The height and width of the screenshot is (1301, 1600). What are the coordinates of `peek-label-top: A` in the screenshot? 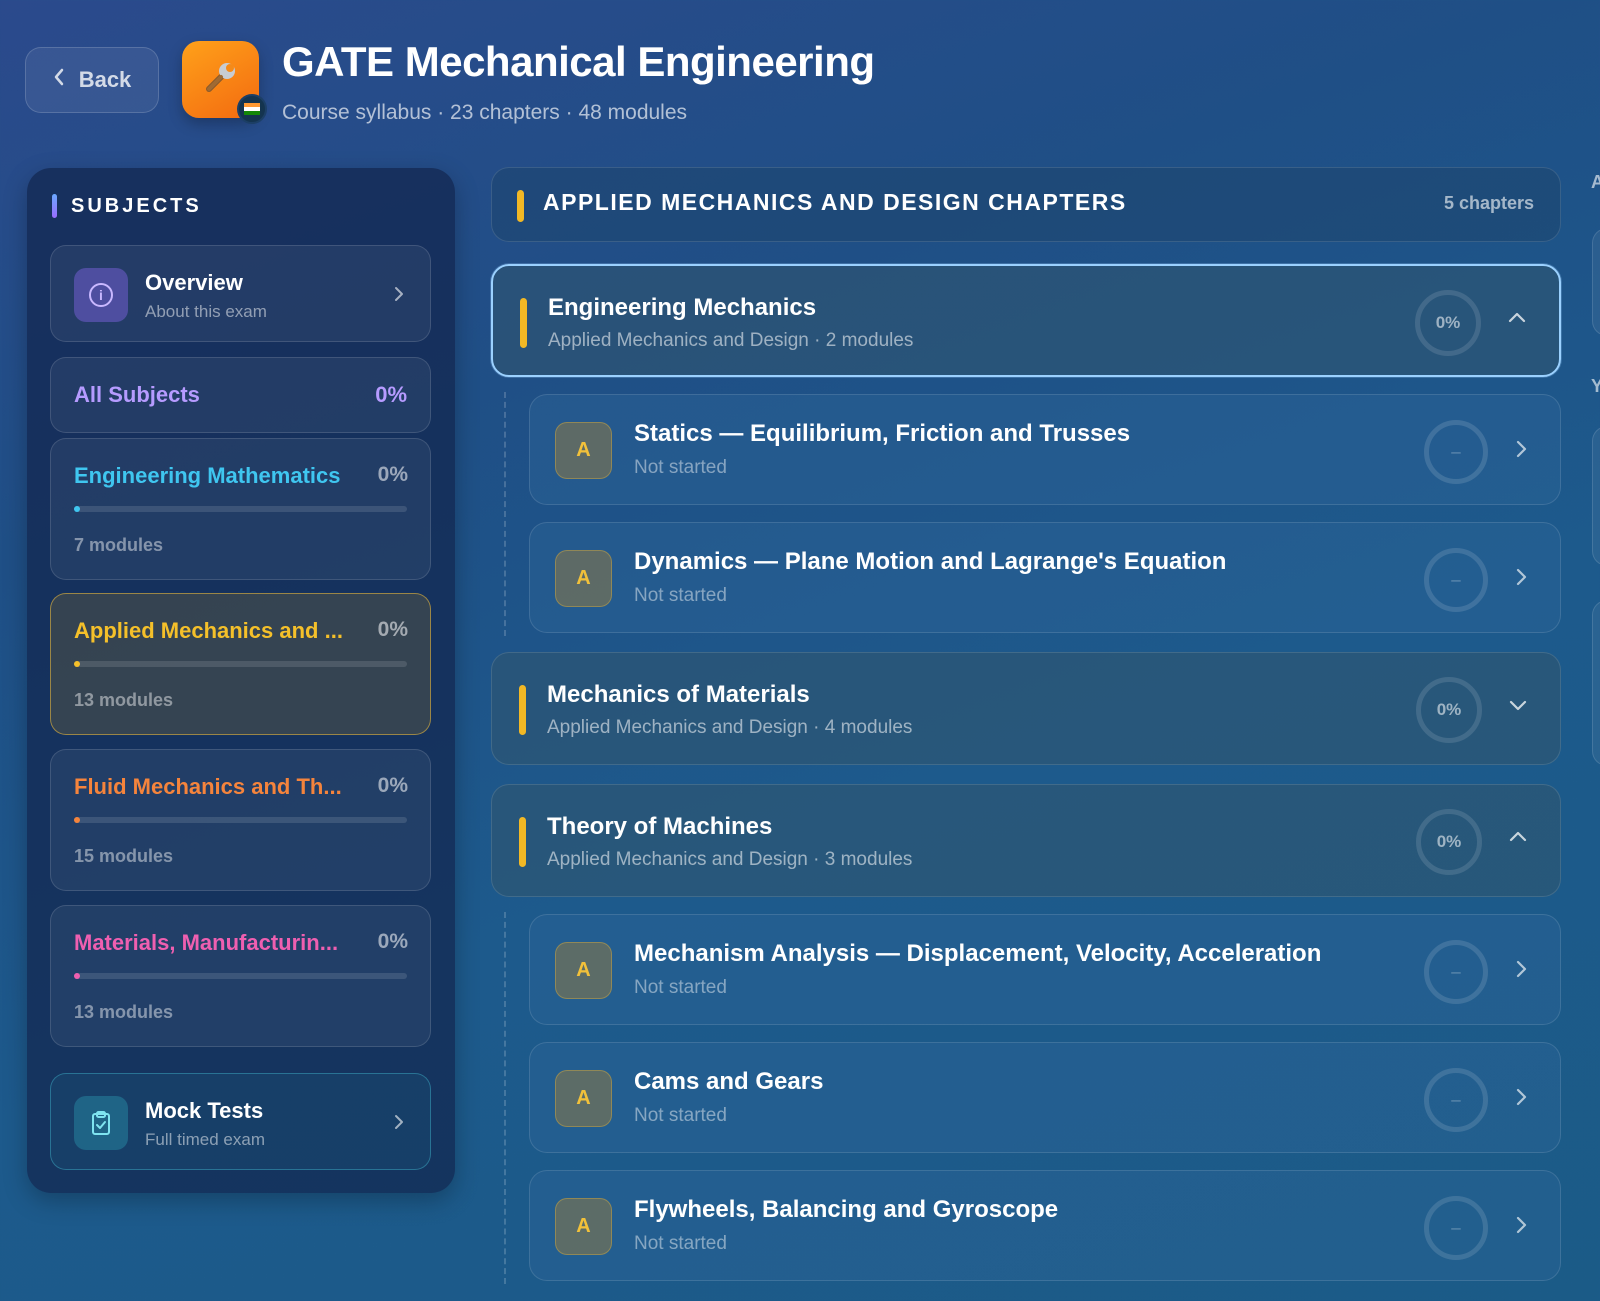 It's located at (1595, 182).